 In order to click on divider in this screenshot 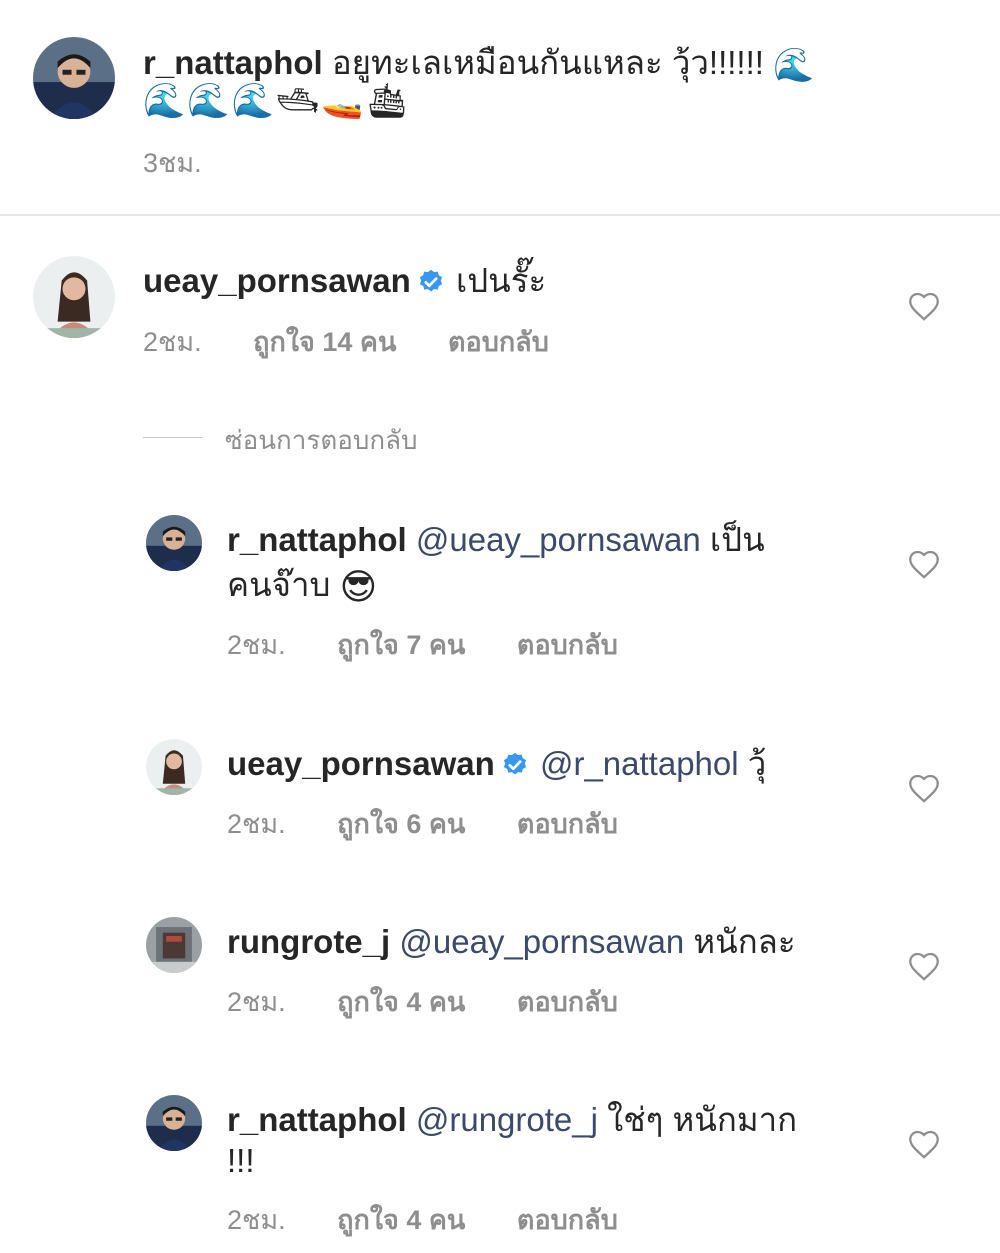, I will do `click(500, 215)`.